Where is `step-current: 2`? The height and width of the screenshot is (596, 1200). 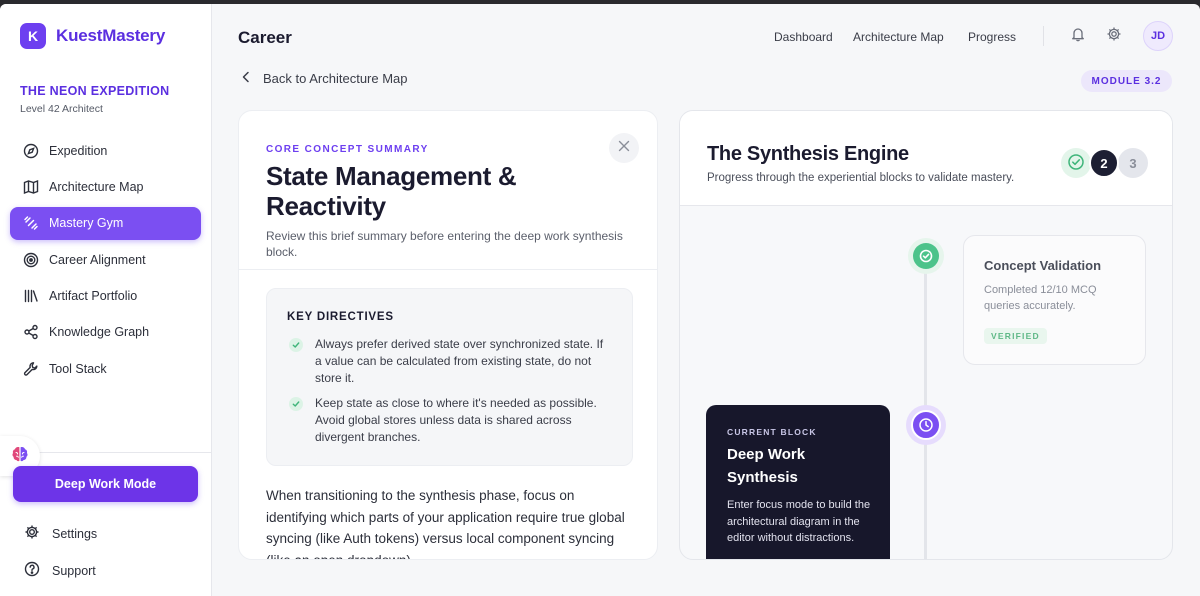 step-current: 2 is located at coordinates (1104, 163).